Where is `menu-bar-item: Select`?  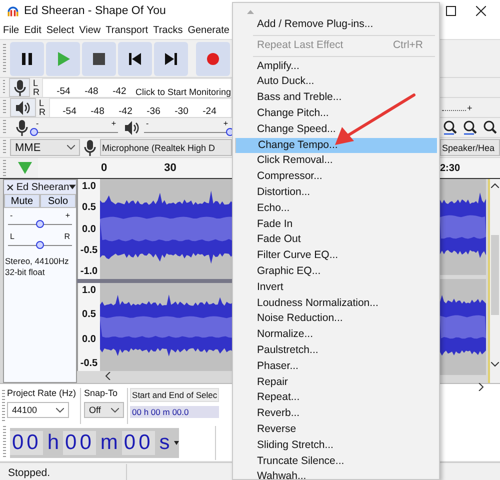
menu-bar-item: Select is located at coordinates (59, 30).